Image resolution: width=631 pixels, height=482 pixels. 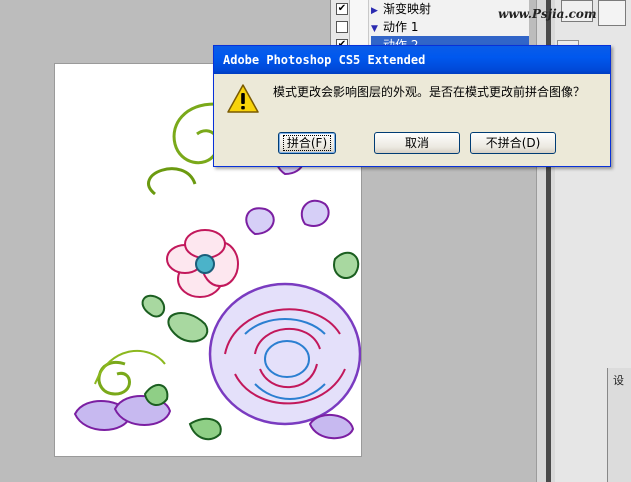 What do you see at coordinates (619, 425) in the screenshot?
I see `properties-panel-tab: 设` at bounding box center [619, 425].